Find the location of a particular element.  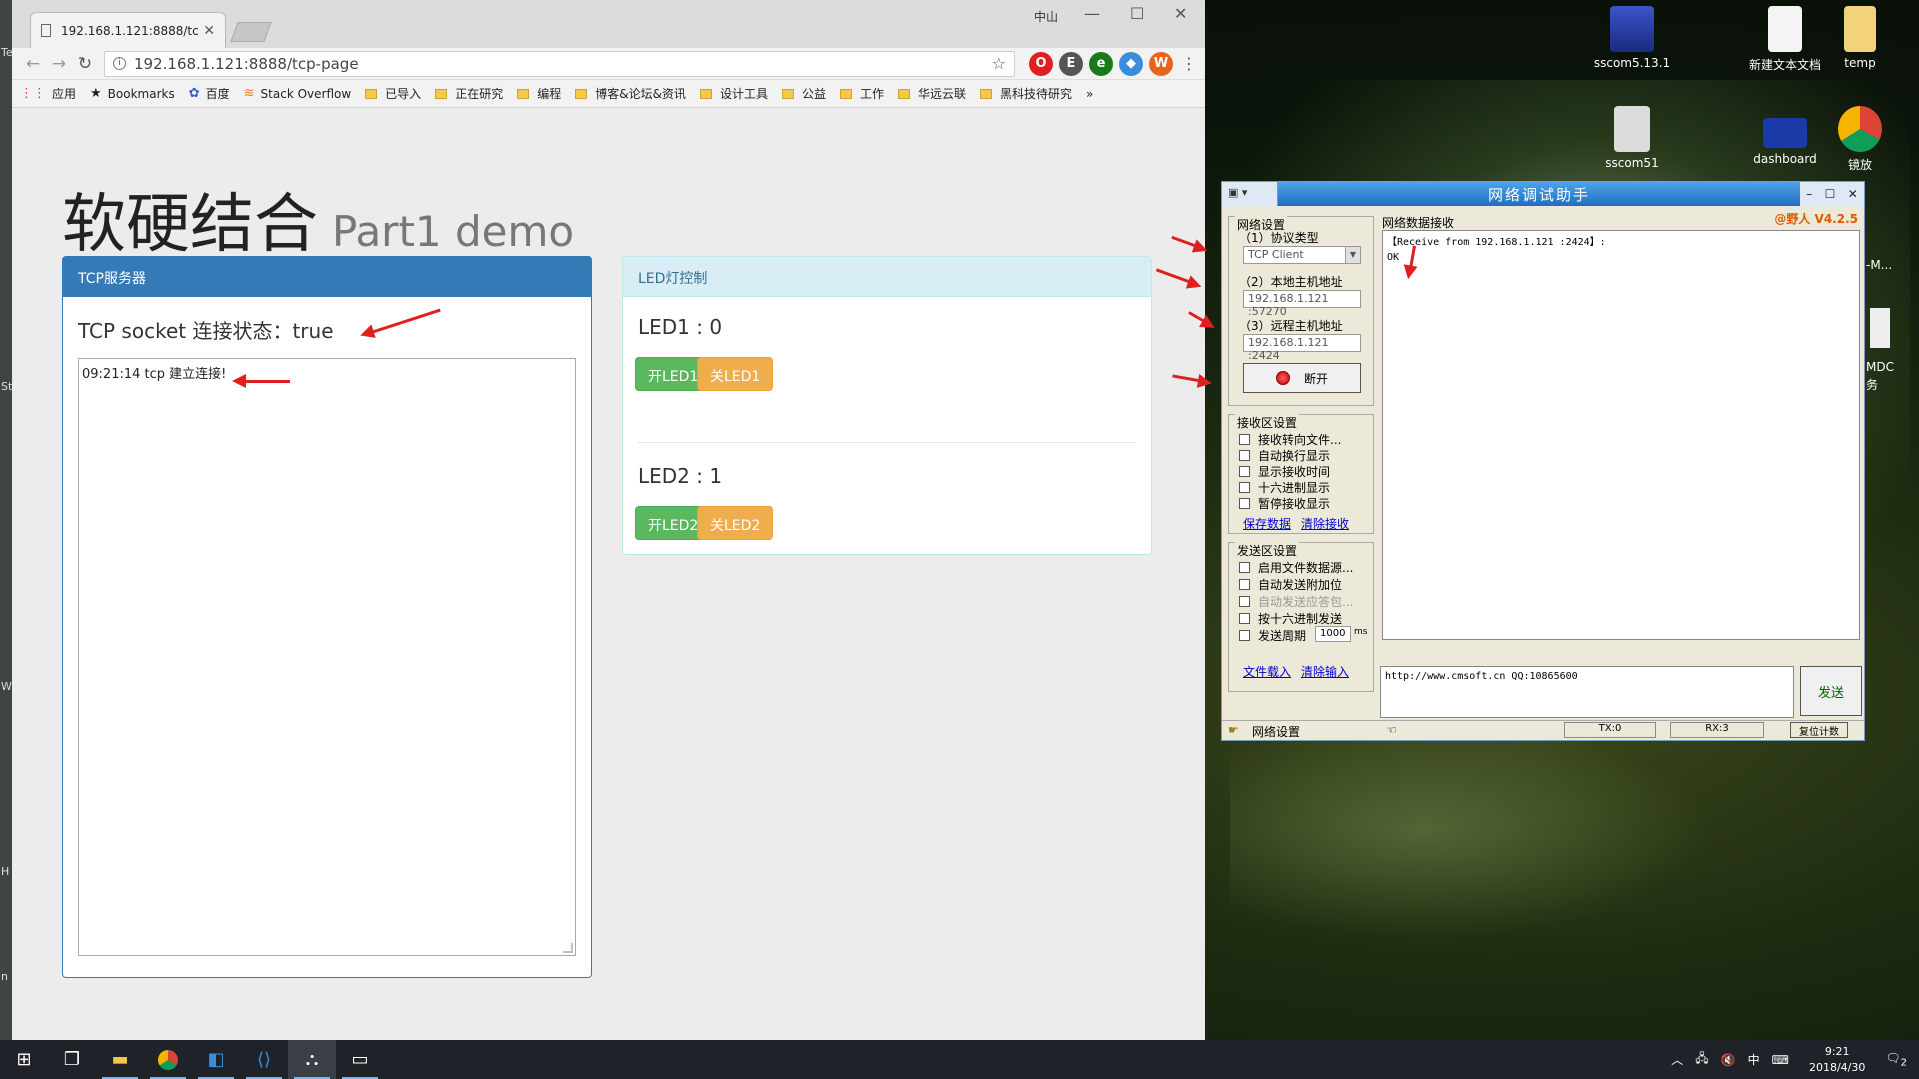

append-bit-checkbox: 自动发送附加位 is located at coordinates (1290, 584).